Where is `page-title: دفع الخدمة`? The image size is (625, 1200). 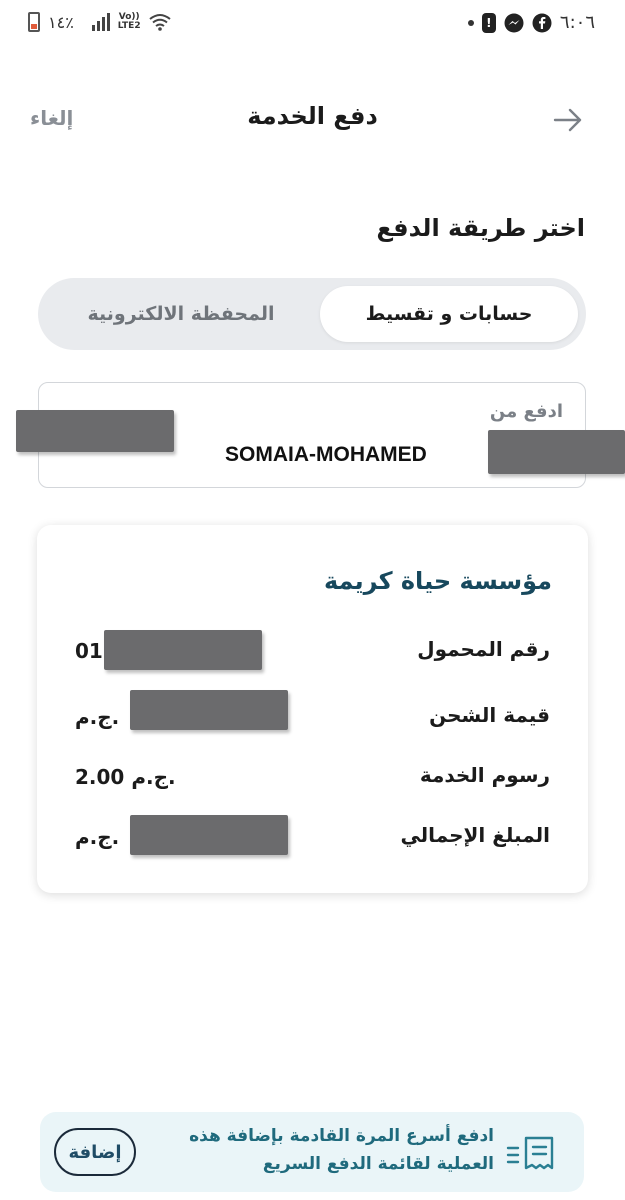 page-title: دفع الخدمة is located at coordinates (312, 116).